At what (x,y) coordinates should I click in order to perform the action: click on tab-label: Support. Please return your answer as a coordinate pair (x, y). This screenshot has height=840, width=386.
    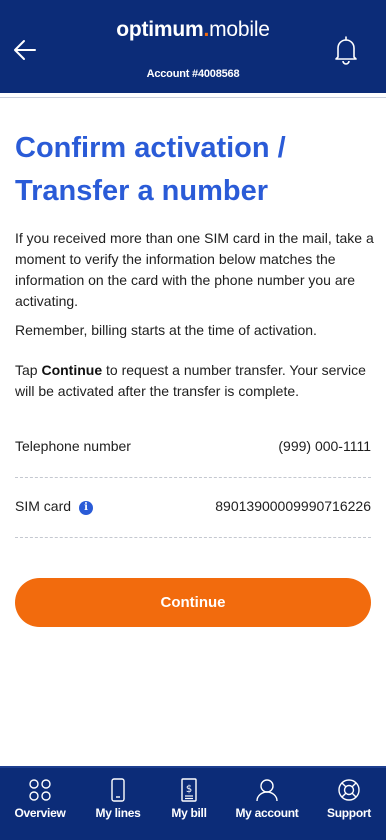
    Looking at the image, I should click on (349, 813).